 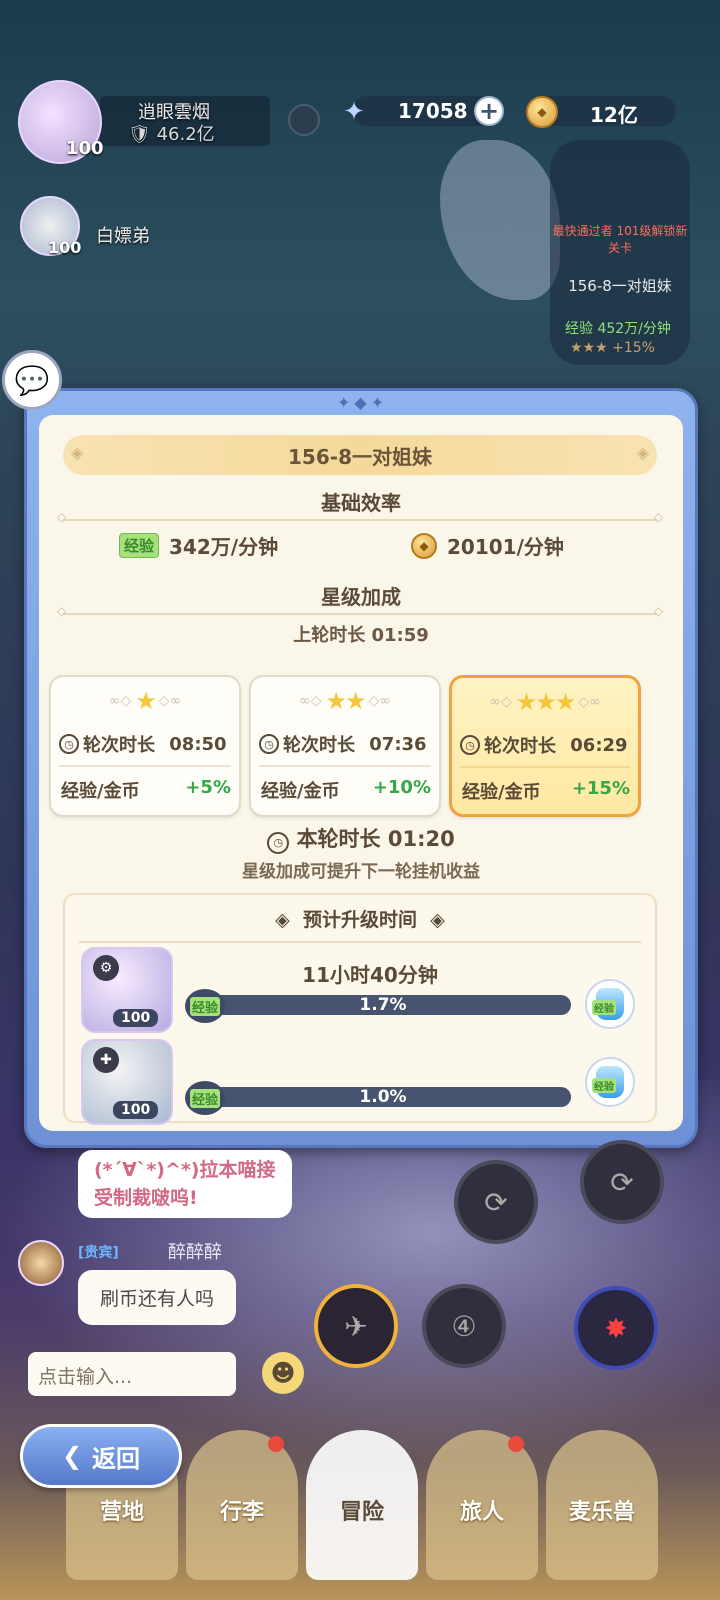 I want to click on chat-user-avatar, so click(x=41, y=1263).